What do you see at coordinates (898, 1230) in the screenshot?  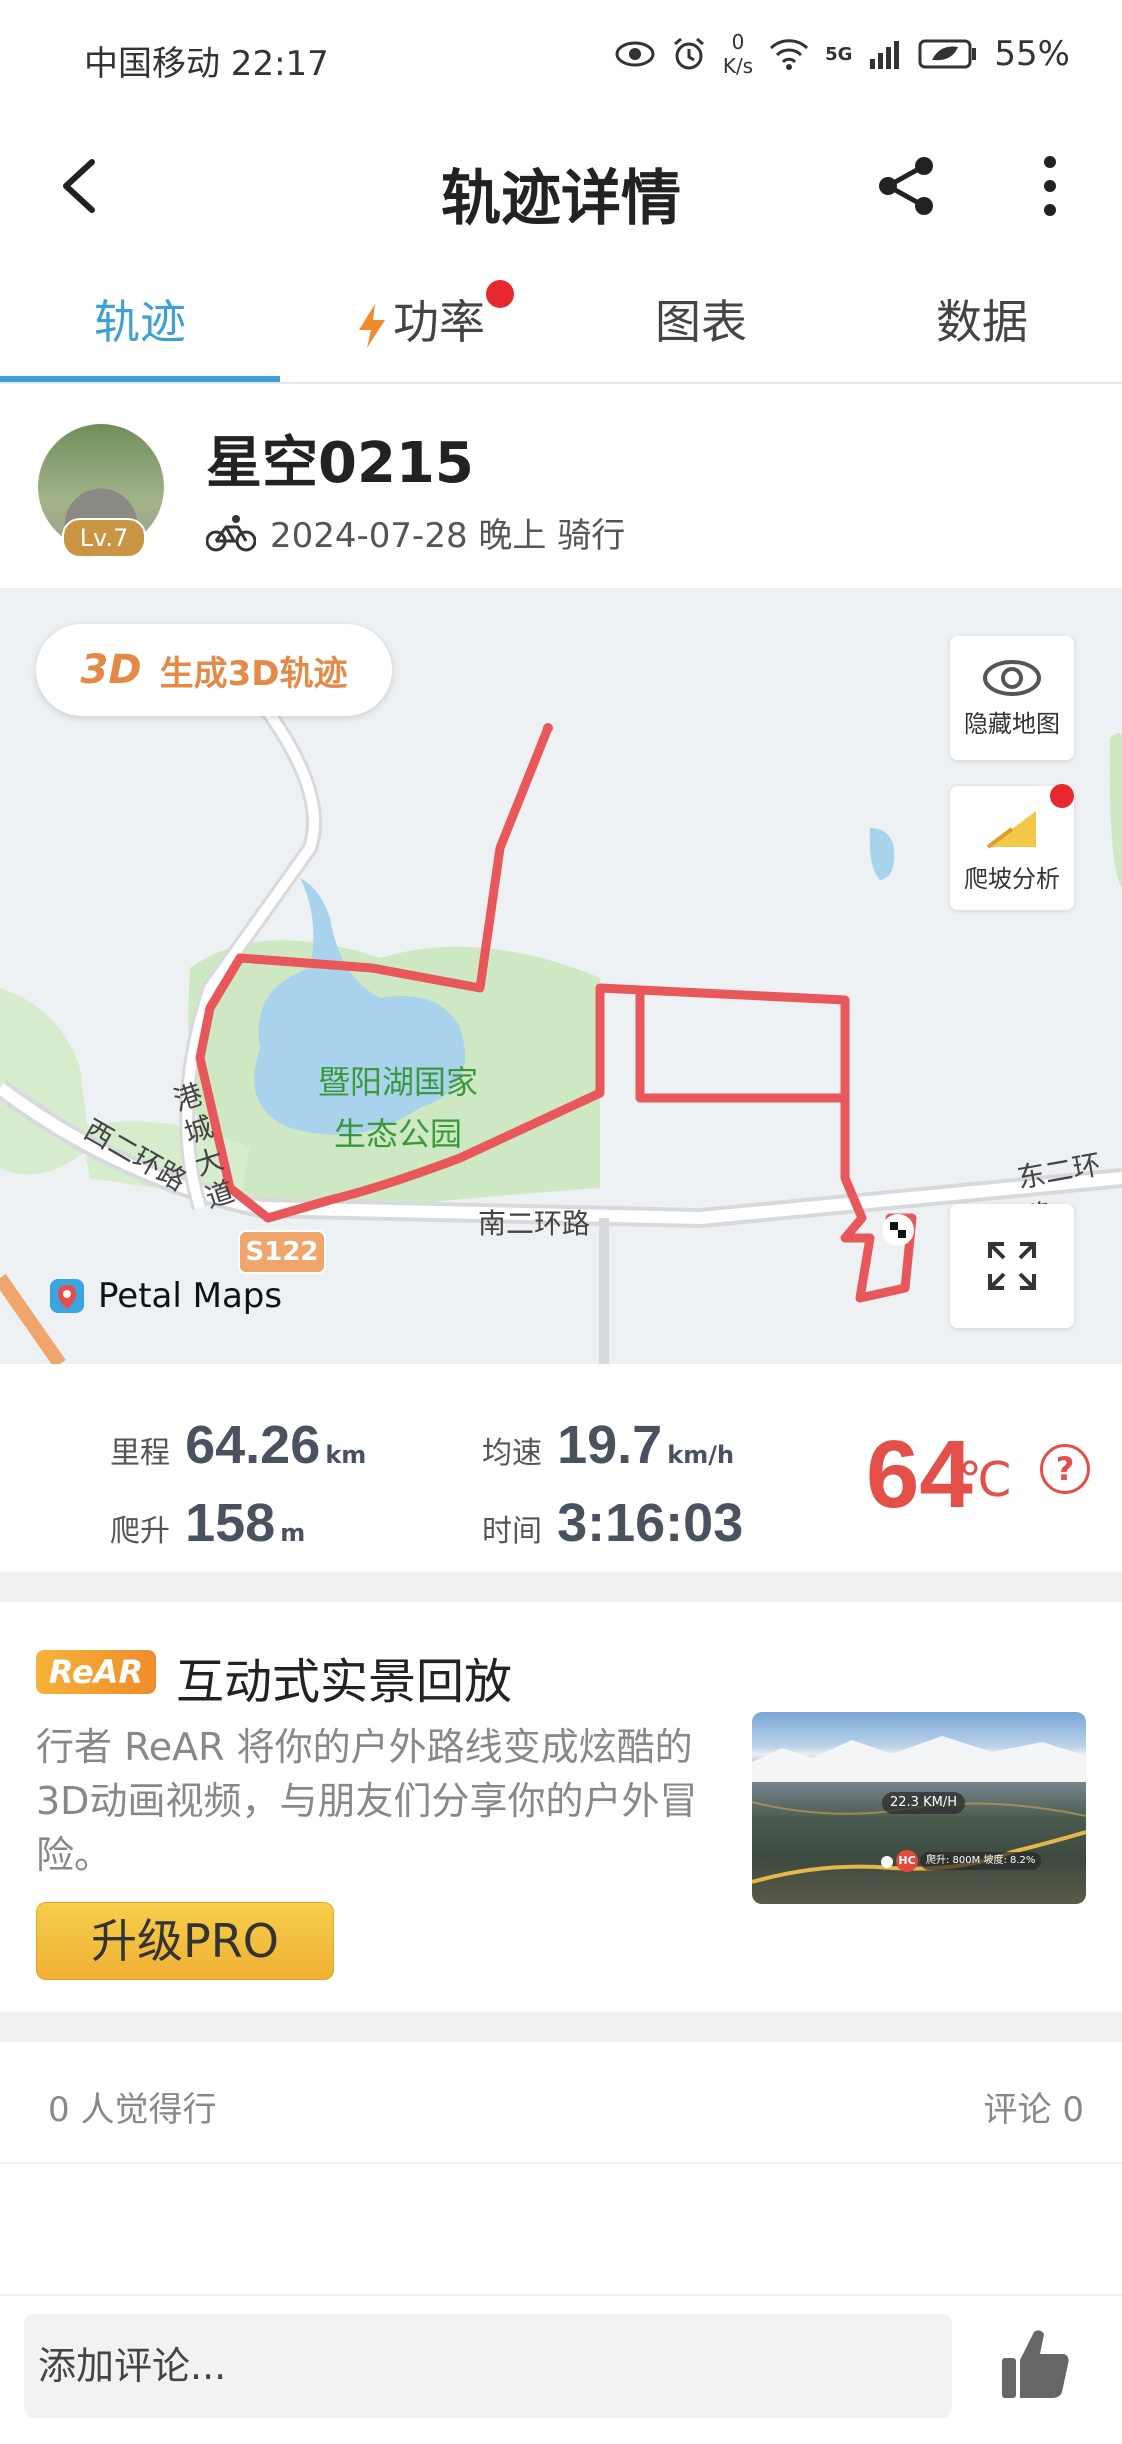 I see `finish-flag-icon` at bounding box center [898, 1230].